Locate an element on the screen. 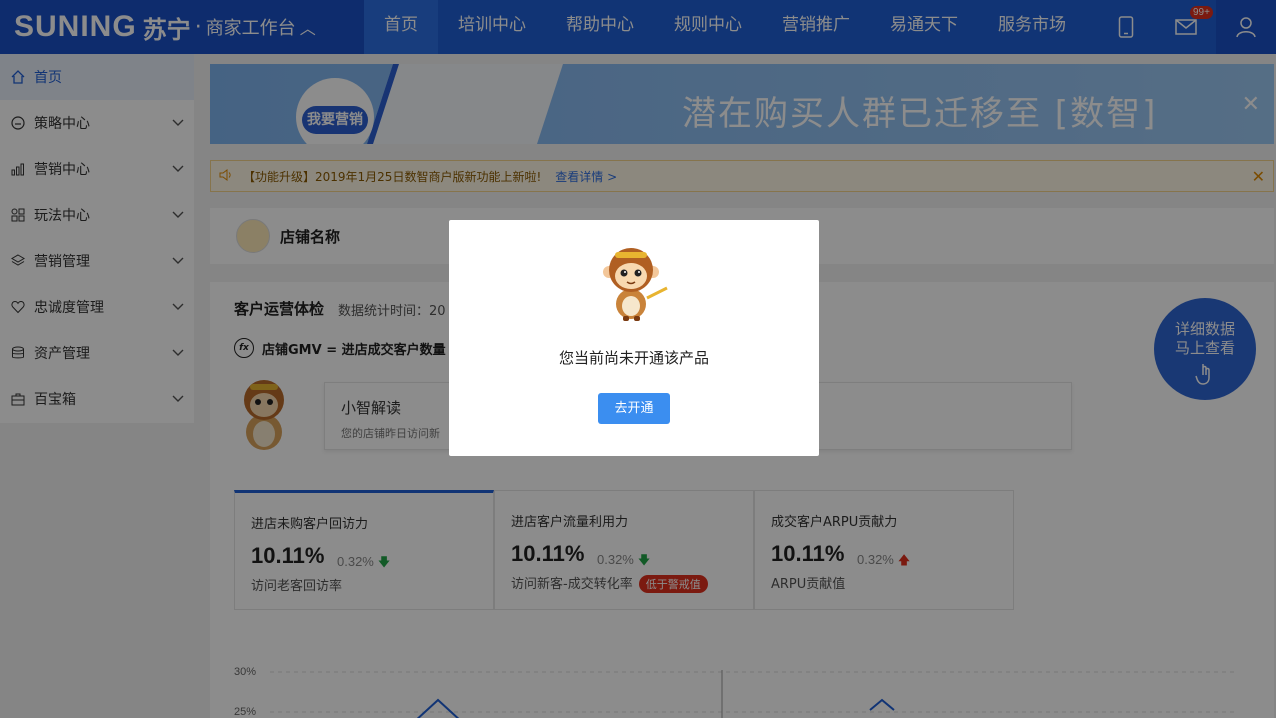 The width and height of the screenshot is (1276, 718). activation-modal: 您当前尚未开通该产品 去开通 is located at coordinates (634, 338).